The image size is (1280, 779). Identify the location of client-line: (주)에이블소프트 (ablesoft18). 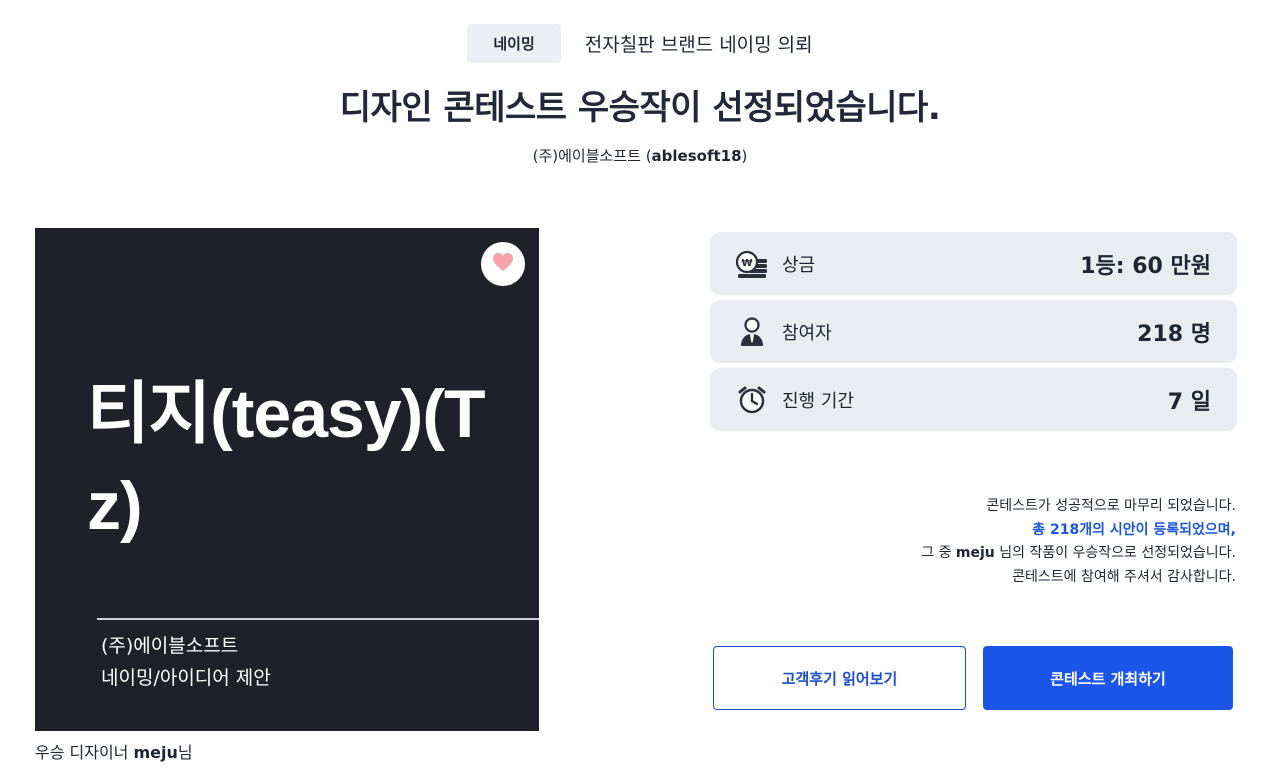
(640, 156).